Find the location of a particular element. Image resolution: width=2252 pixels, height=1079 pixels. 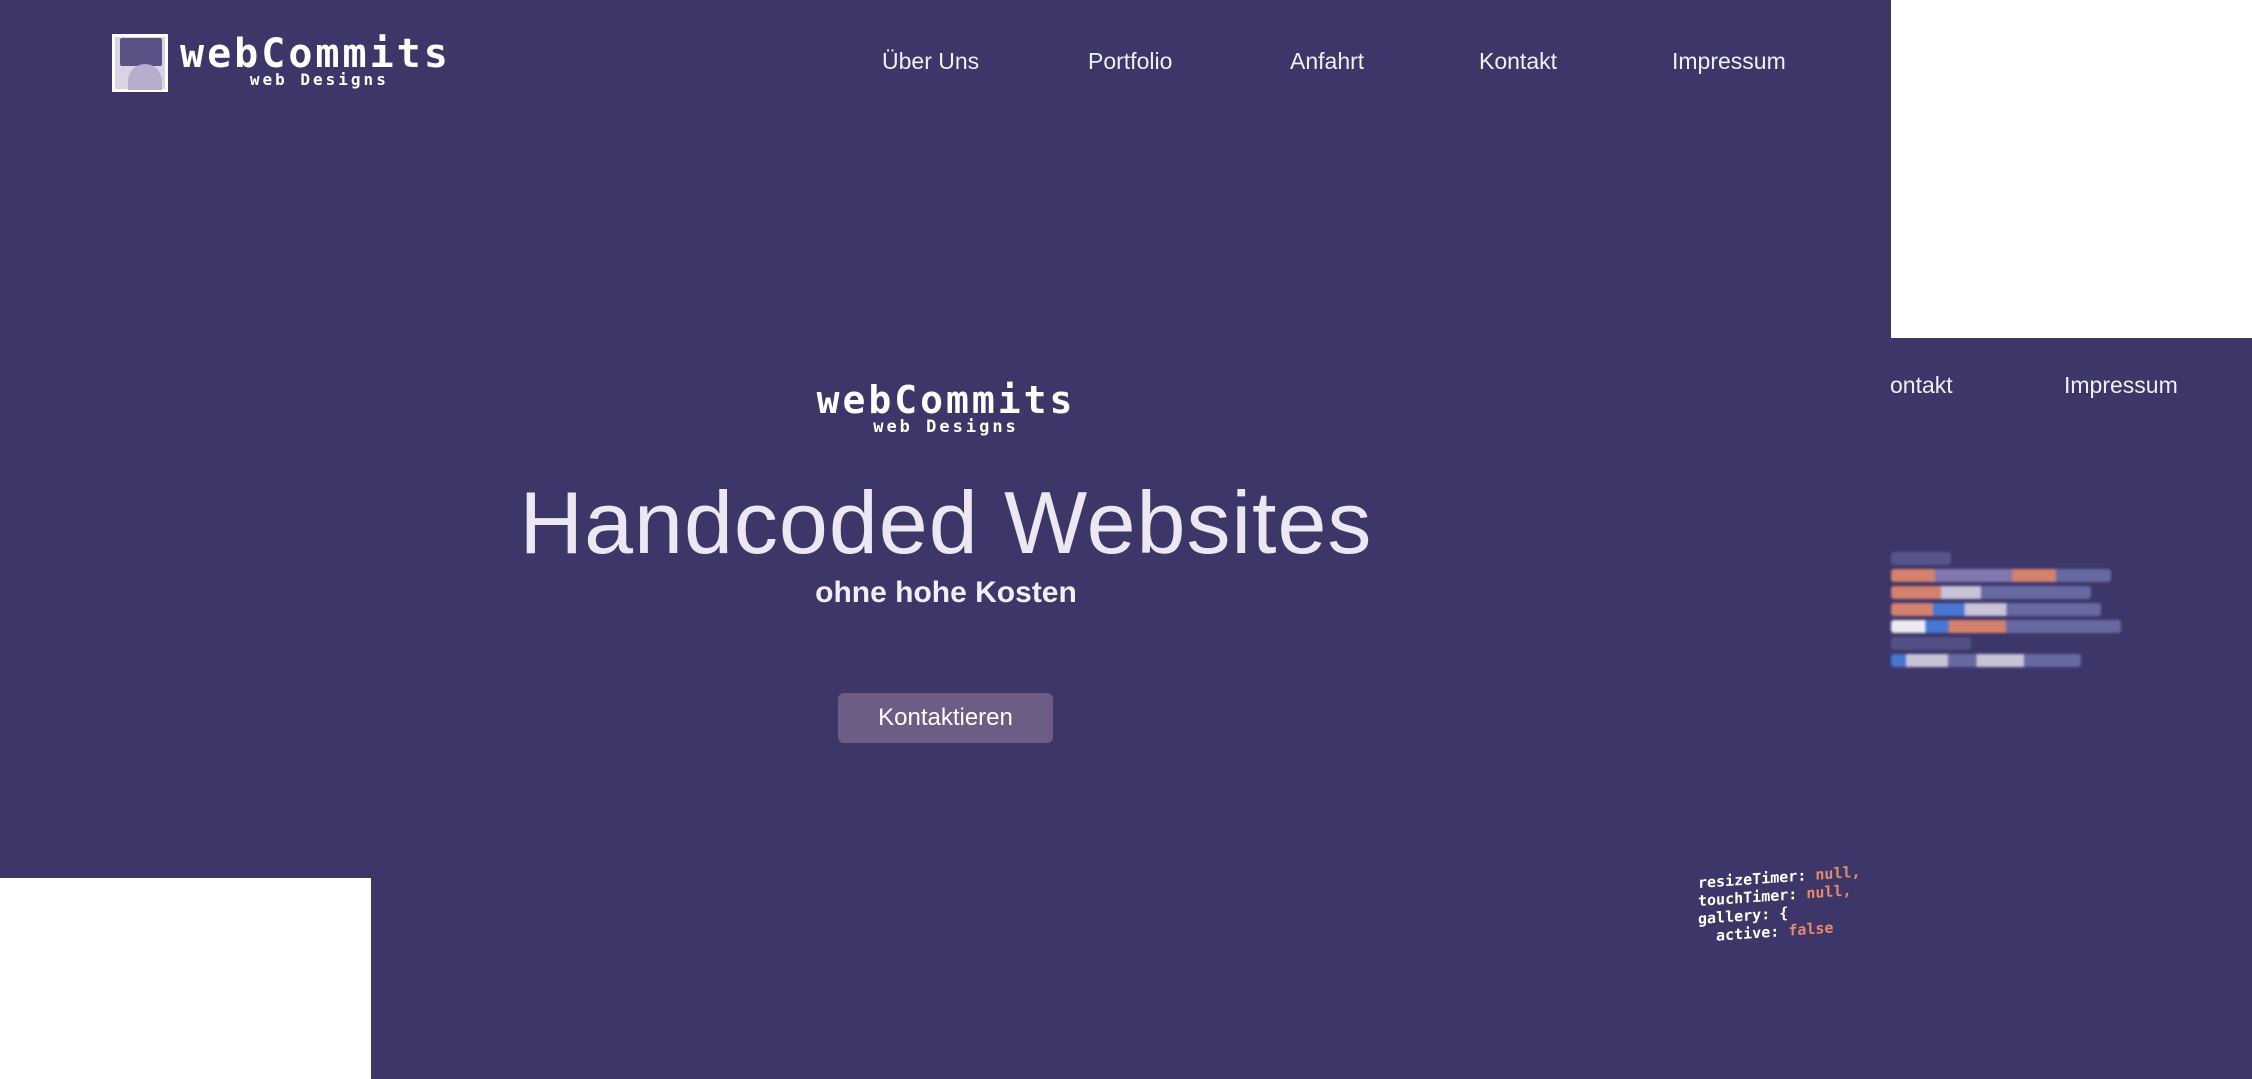

nav-item-kontakt: Kontakt is located at coordinates (1518, 61).